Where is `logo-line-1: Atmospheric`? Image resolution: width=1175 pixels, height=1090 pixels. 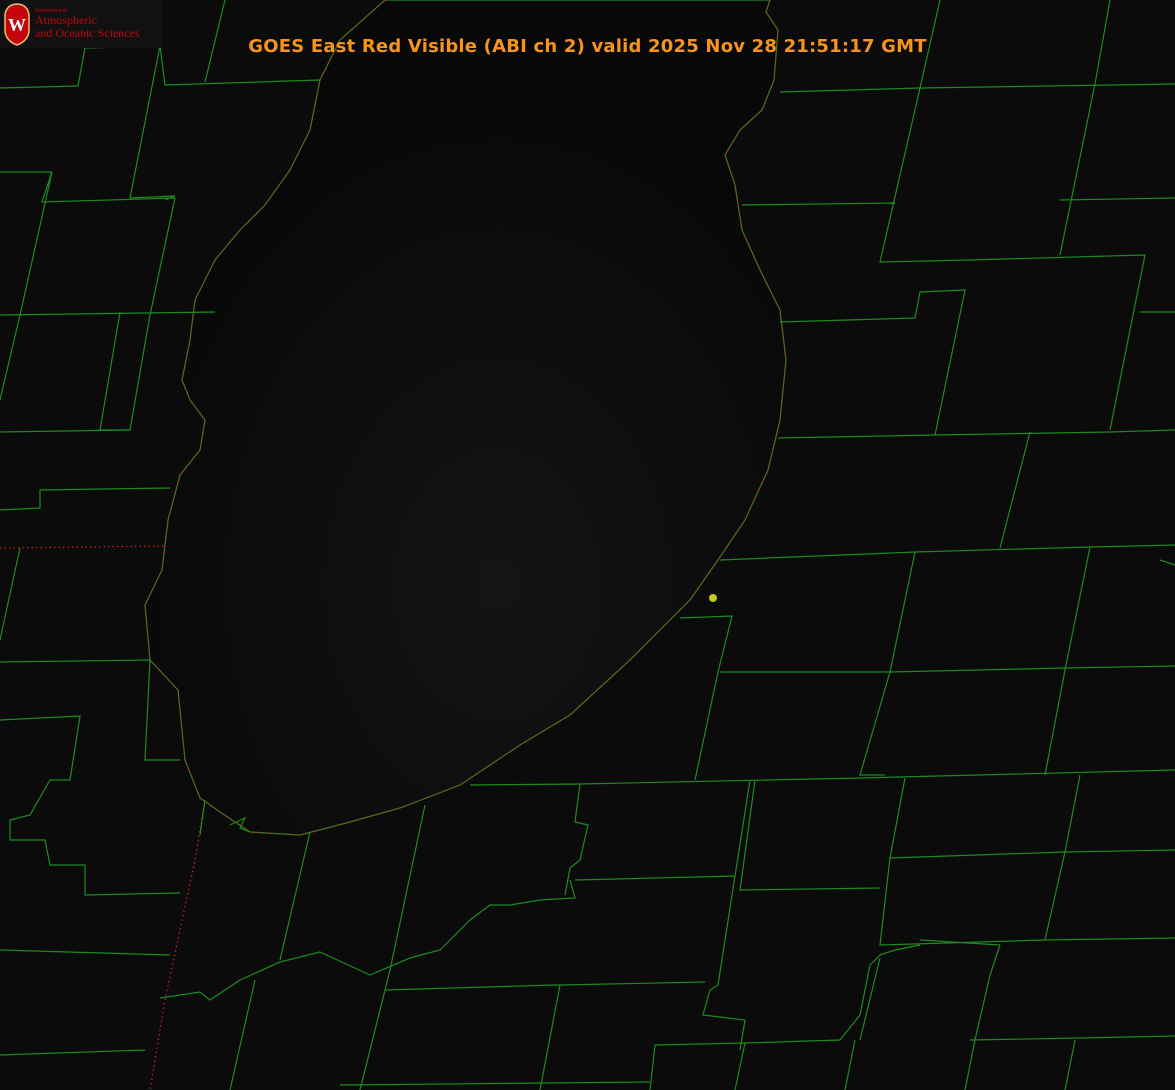 logo-line-1: Atmospheric is located at coordinates (66, 20).